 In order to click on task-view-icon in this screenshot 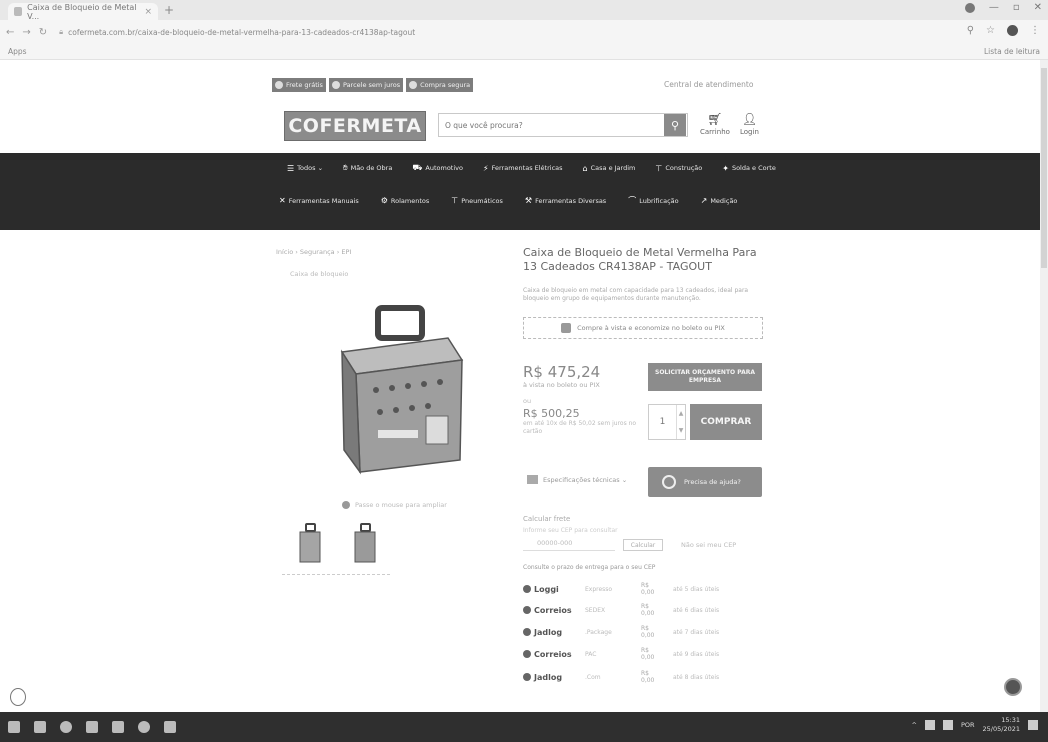, I will do `click(40, 727)`.